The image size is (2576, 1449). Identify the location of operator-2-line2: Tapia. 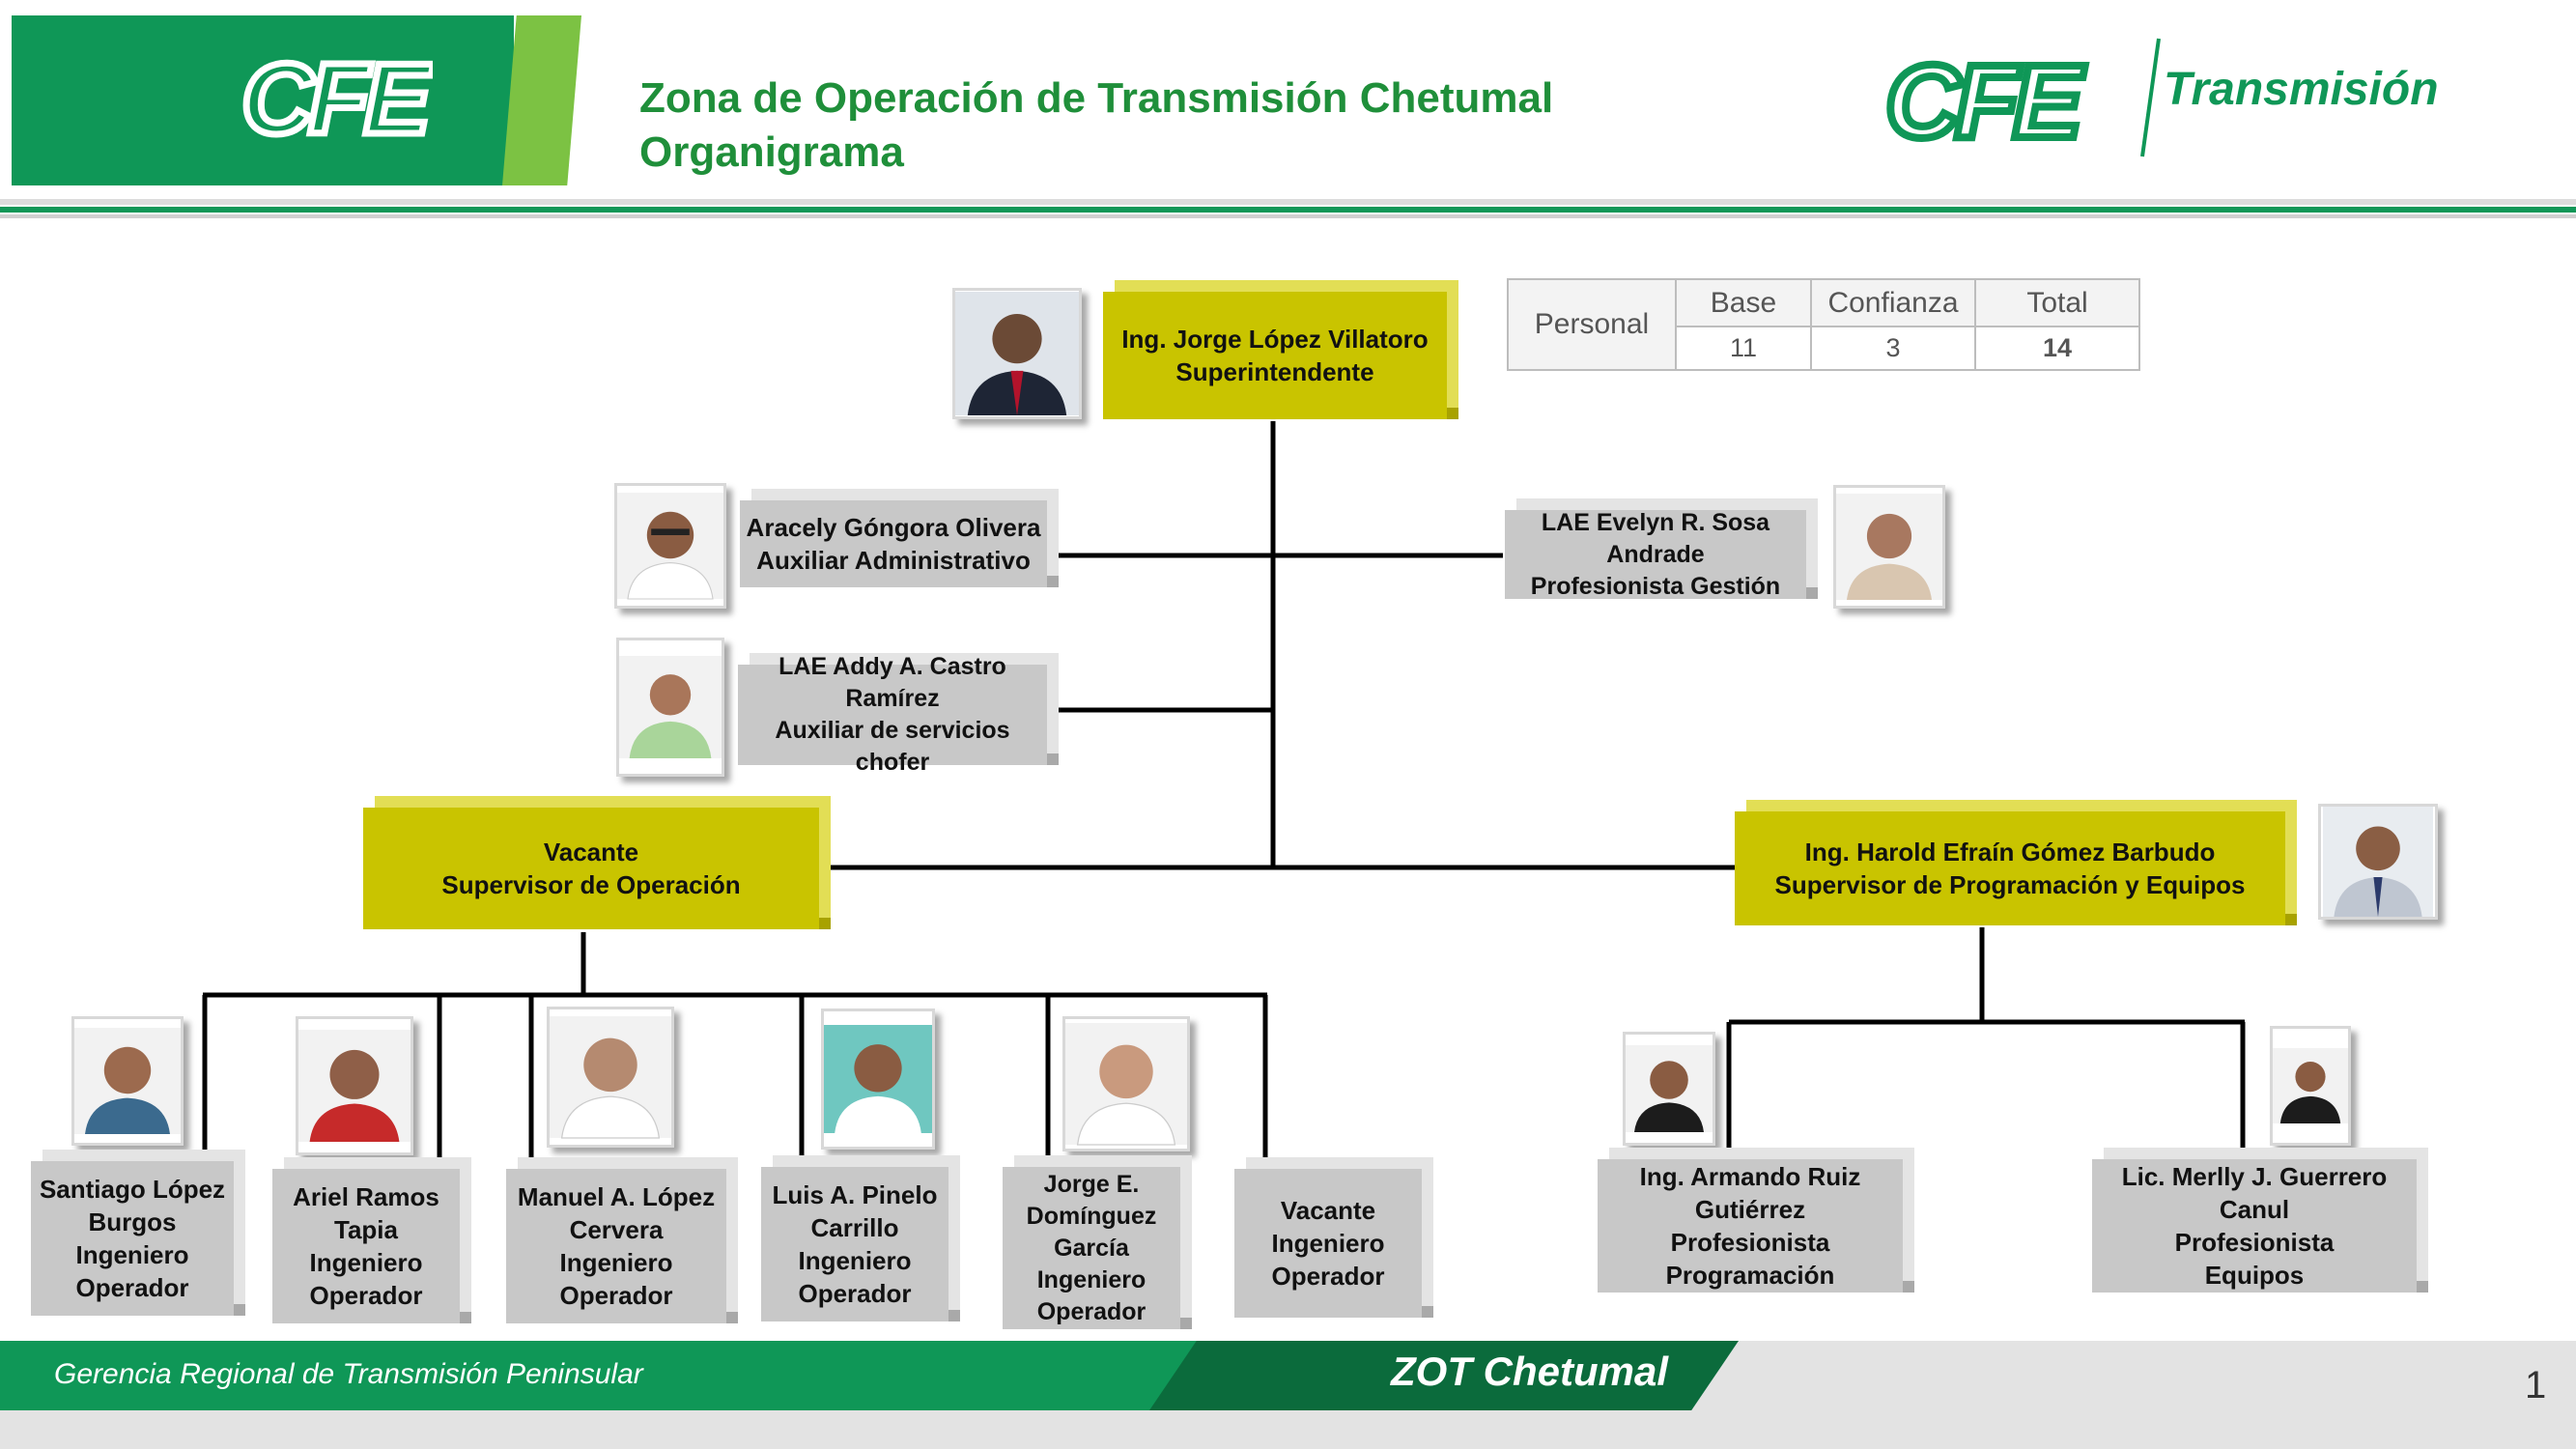
(366, 1229).